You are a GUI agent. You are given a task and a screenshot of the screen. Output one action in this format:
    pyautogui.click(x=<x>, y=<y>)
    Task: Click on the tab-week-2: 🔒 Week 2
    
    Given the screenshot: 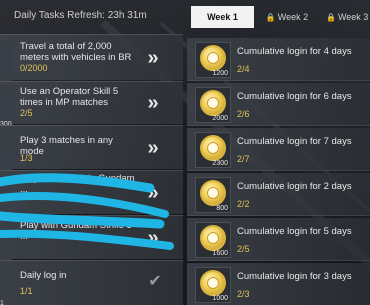 What is the action you would take?
    pyautogui.click(x=287, y=17)
    